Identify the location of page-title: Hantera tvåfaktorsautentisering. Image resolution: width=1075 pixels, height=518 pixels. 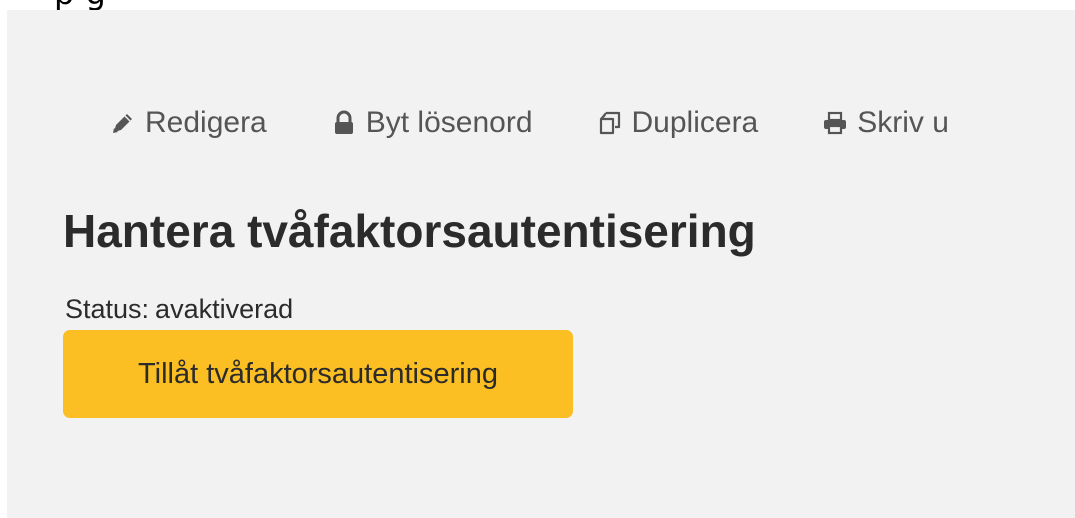
(409, 231).